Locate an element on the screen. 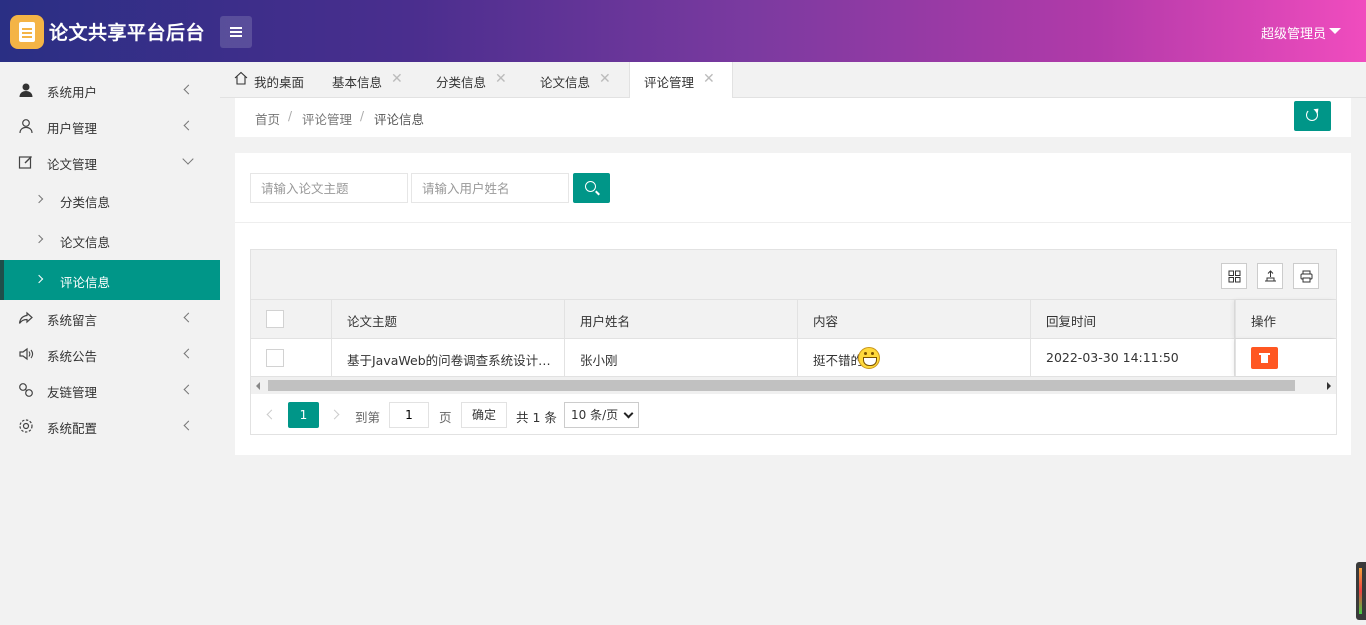 The width and height of the screenshot is (1366, 625). delete-button is located at coordinates (1264, 358).